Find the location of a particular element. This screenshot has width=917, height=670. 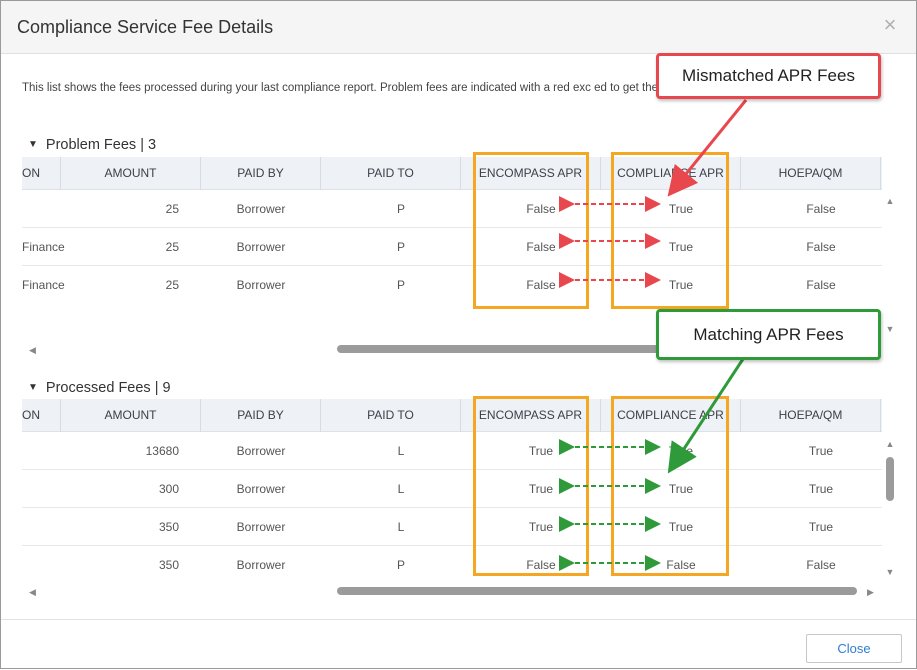

processed-fees-title: Processed Fees | 9 is located at coordinates (108, 388).